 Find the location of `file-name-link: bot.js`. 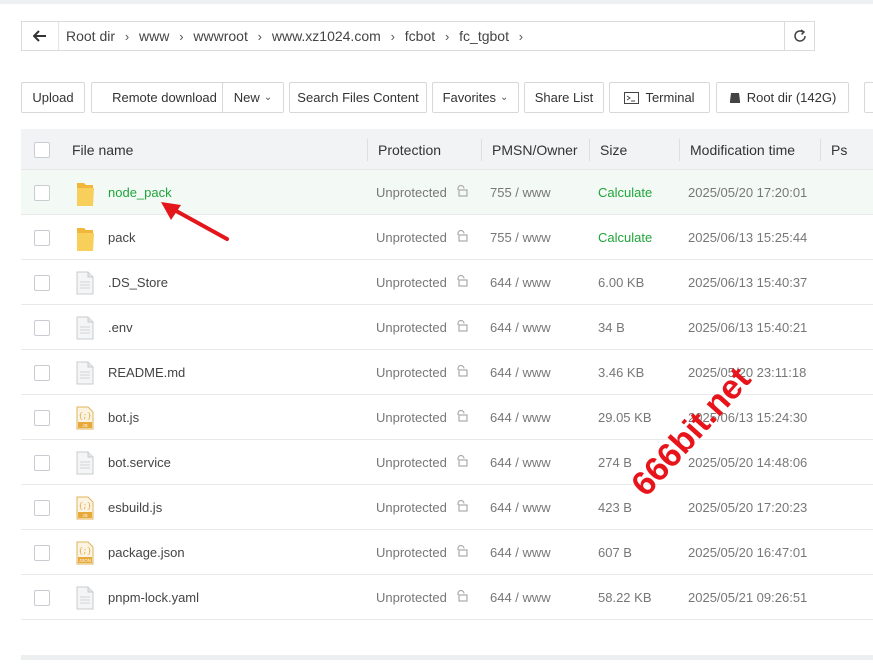

file-name-link: bot.js is located at coordinates (123, 417).